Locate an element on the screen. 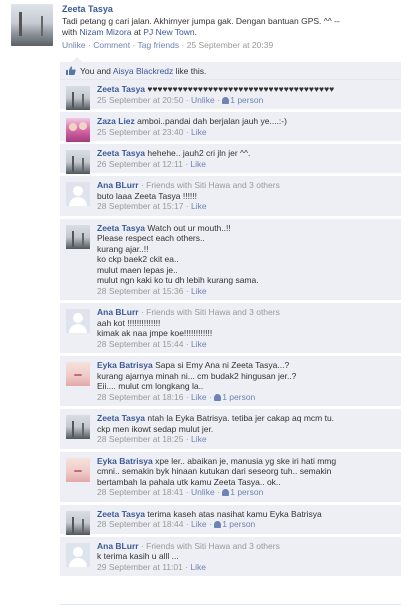 The image size is (406, 606). comment-timestamp: 28 September at 18:41 is located at coordinates (140, 492).